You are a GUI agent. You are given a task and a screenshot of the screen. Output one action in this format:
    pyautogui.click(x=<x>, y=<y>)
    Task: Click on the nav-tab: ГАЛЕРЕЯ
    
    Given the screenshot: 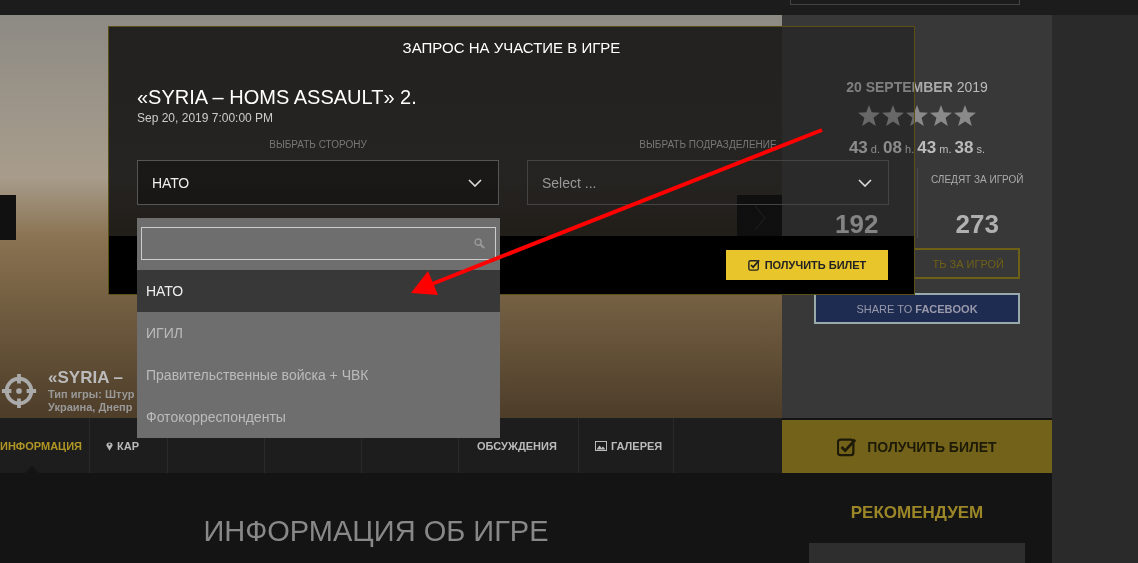 What is the action you would take?
    pyautogui.click(x=626, y=445)
    